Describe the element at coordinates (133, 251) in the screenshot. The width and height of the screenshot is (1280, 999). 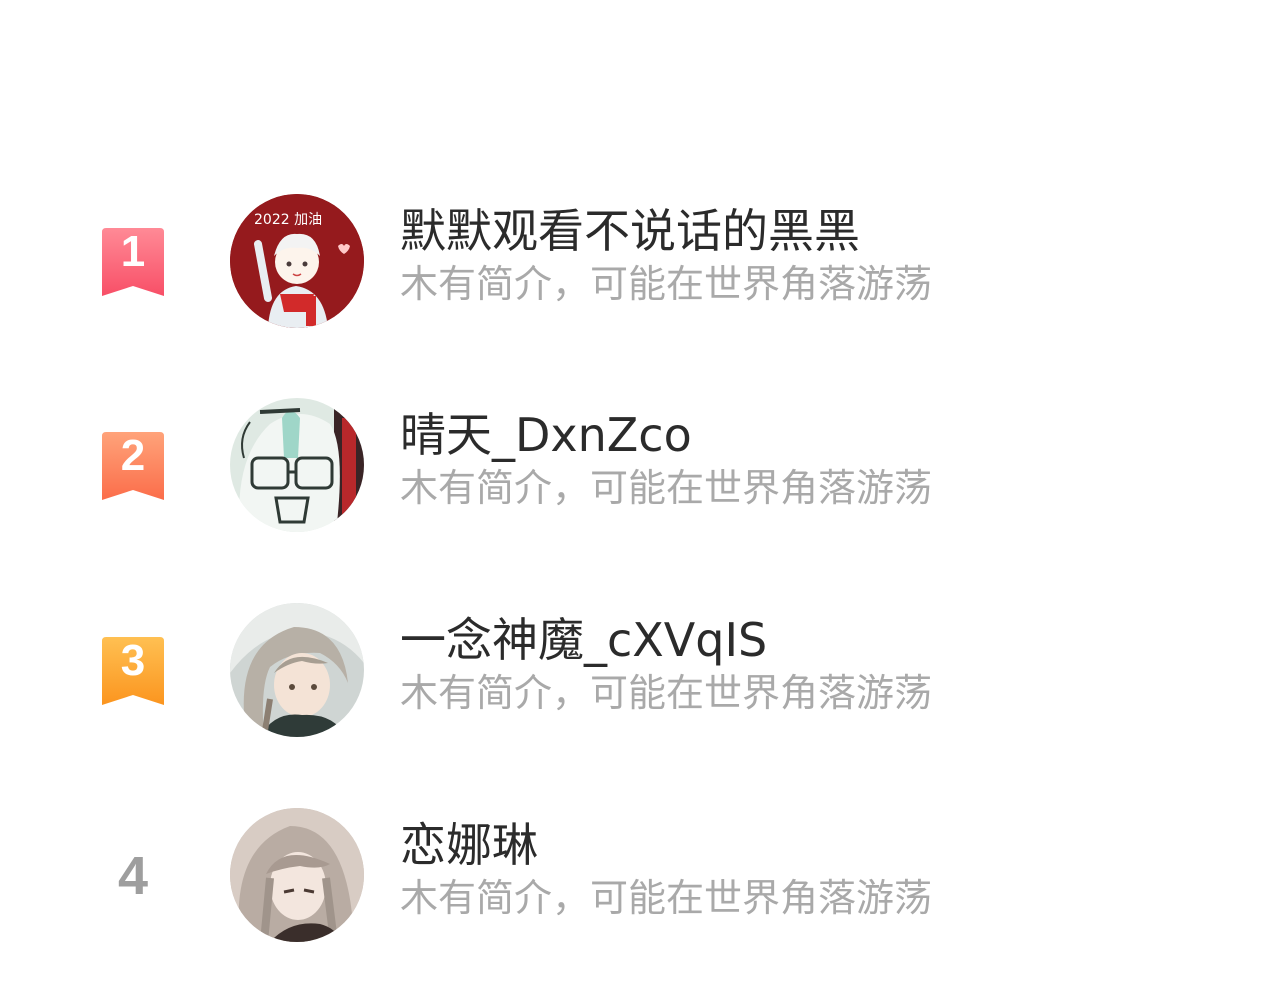
I see `rank-number: 1` at that location.